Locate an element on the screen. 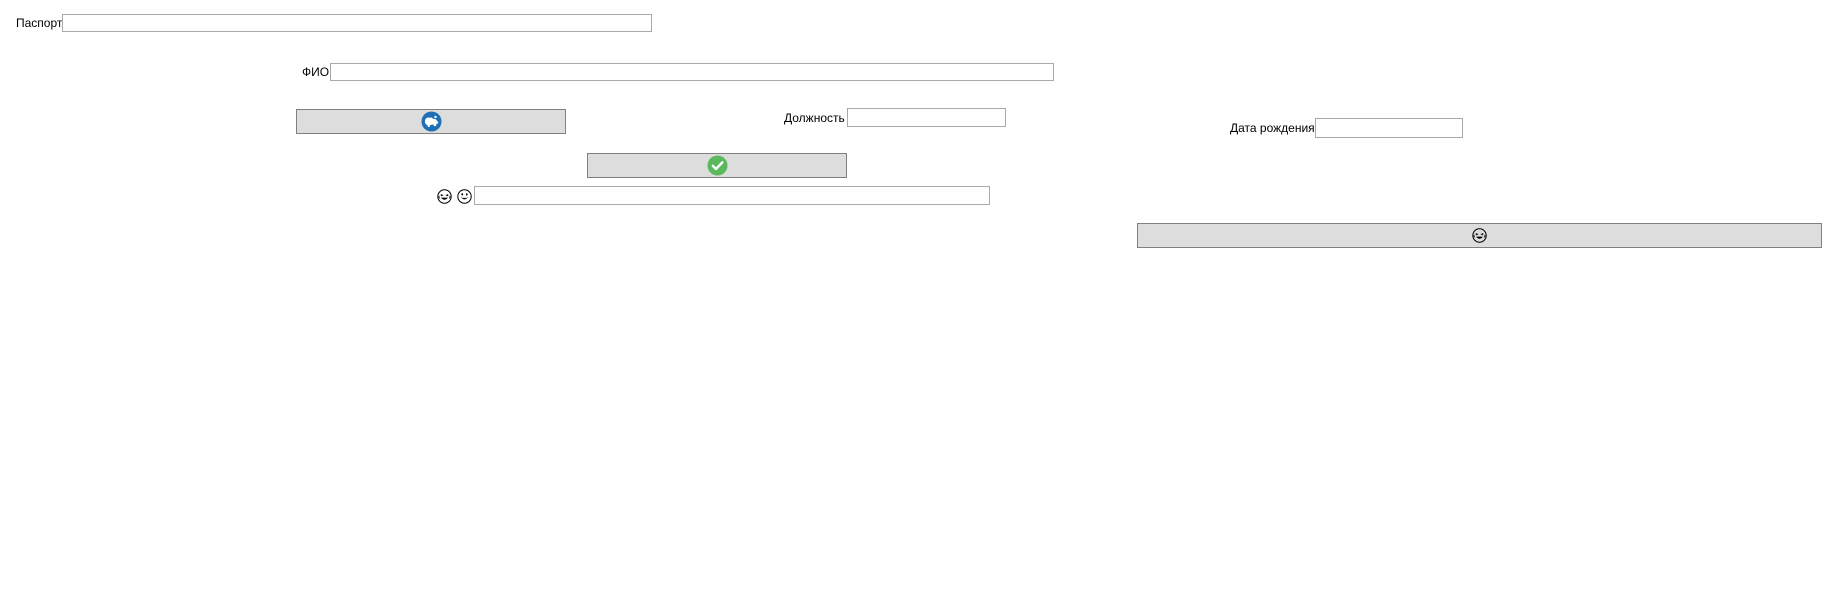  globe-button is located at coordinates (431, 121).